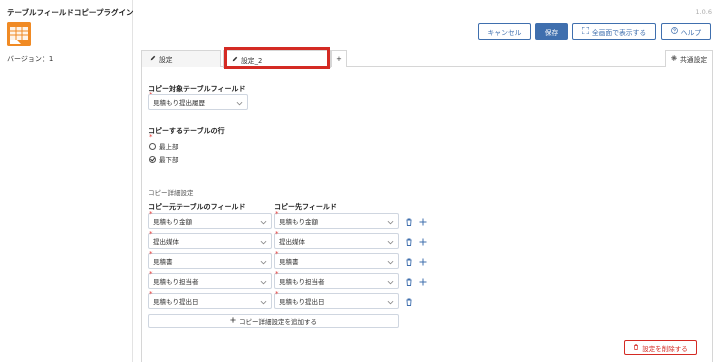 Image resolution: width=720 pixels, height=362 pixels. I want to click on radio-button-checked, so click(152, 159).